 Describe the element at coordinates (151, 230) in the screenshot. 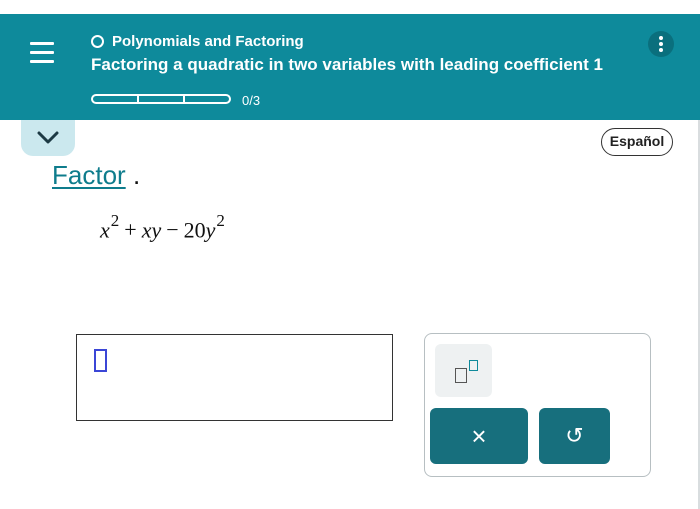

I see `var-xy: xy` at that location.